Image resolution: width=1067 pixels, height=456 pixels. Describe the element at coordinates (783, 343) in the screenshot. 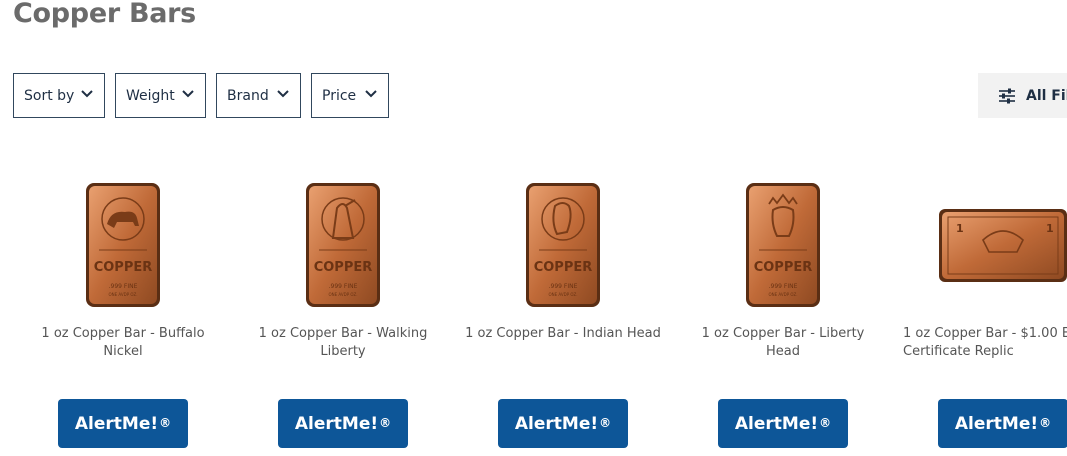

I see `product-name: 1 oz Copper Bar - Liberty Head` at that location.